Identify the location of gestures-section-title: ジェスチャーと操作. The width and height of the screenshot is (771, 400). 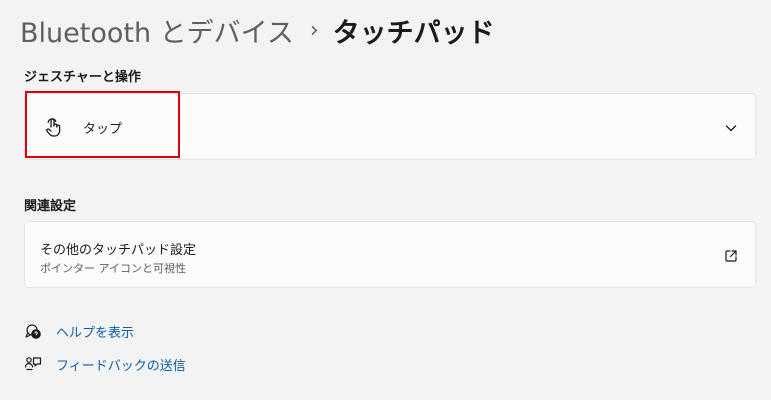
(82, 77).